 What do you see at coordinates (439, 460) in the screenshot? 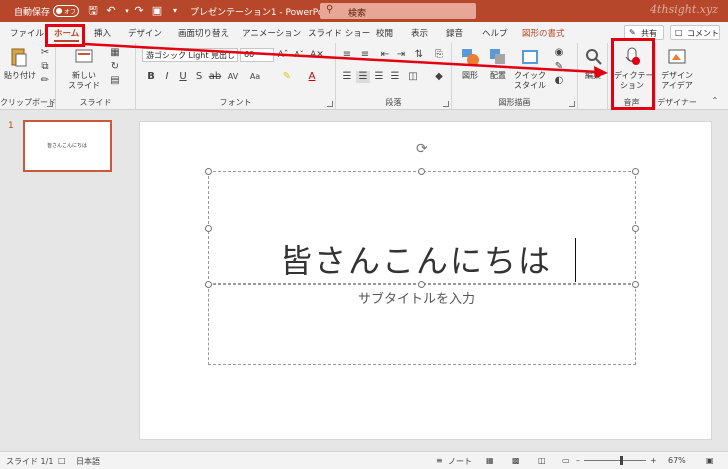
I see `notes-icon: ≡` at bounding box center [439, 460].